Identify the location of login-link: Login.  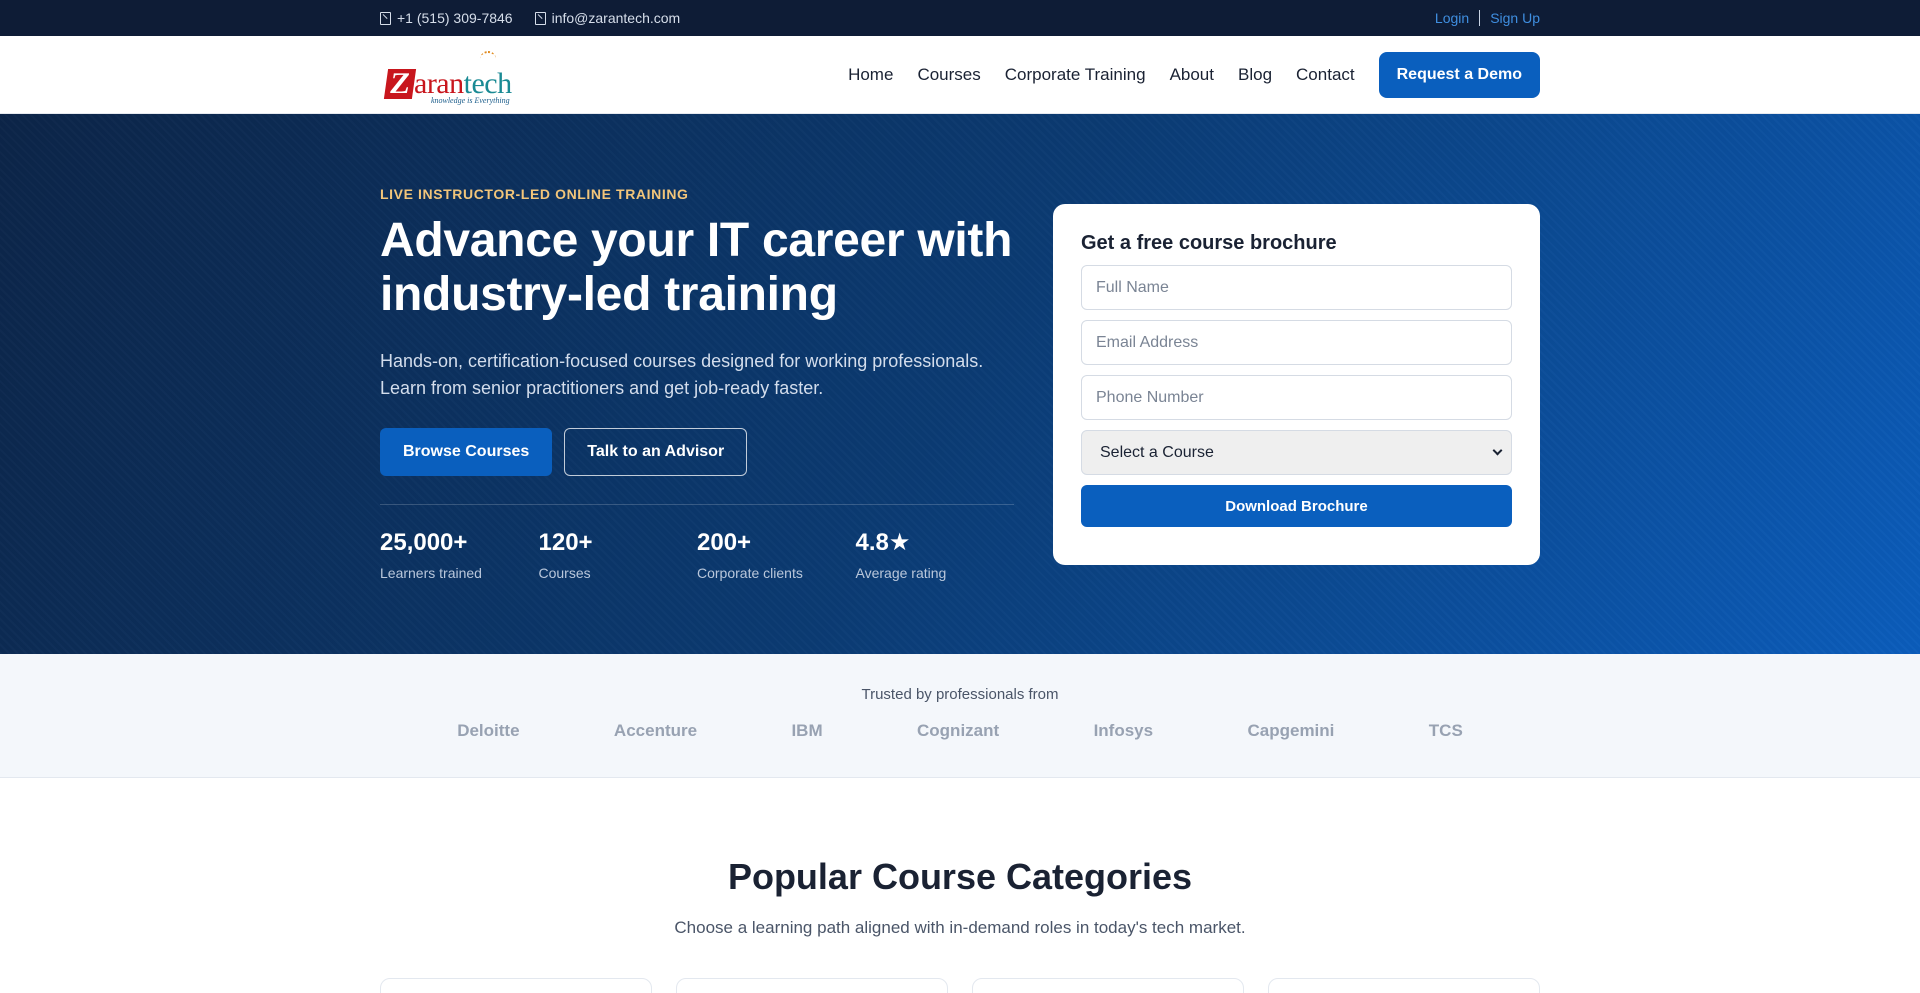
(1452, 18).